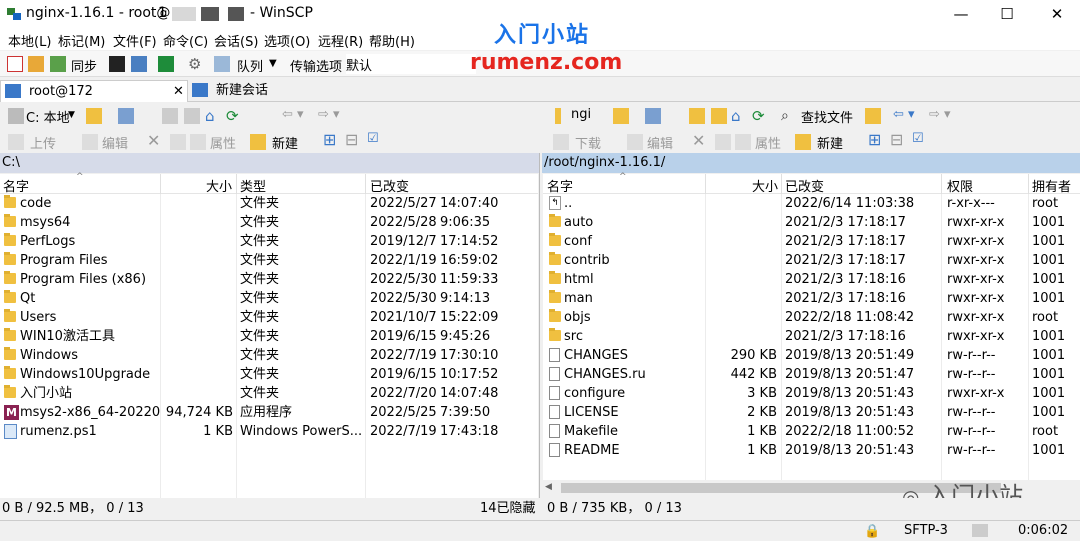 This screenshot has width=1080, height=541. I want to click on menu-file: 文件(F), so click(135, 40).